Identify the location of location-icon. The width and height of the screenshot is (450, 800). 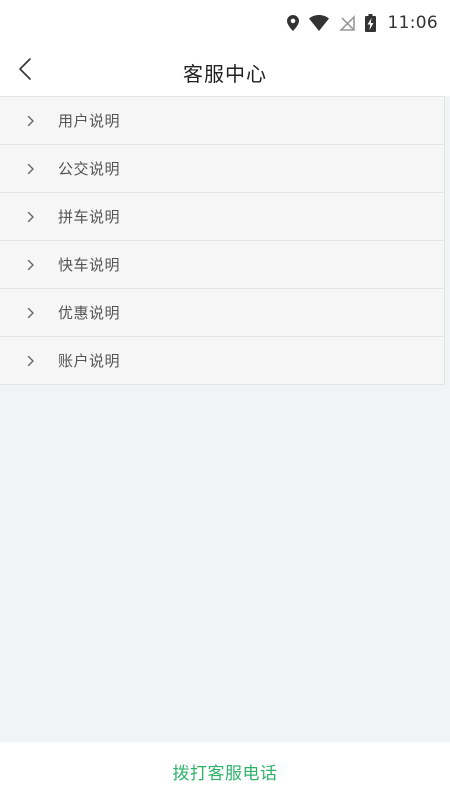
(292, 23).